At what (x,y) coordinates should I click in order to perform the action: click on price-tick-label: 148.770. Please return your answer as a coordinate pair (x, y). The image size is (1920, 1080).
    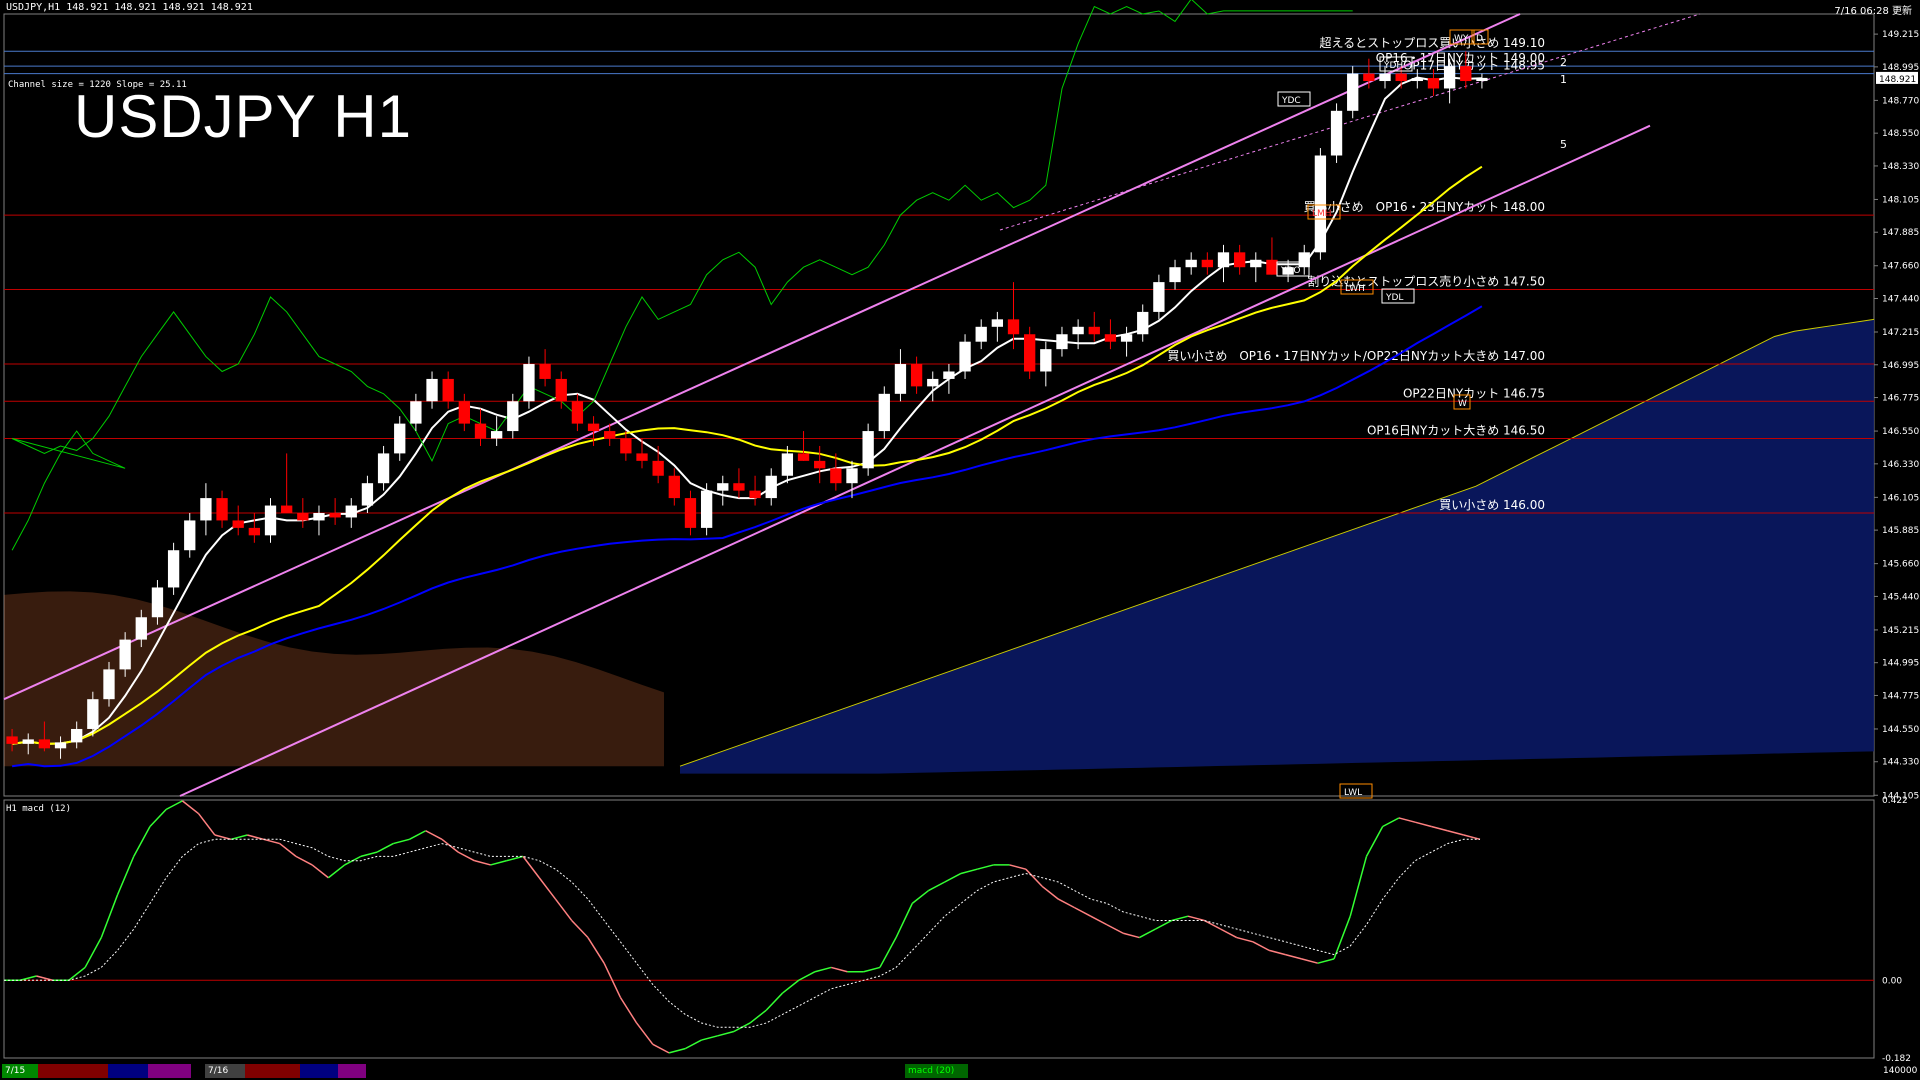
    Looking at the image, I should click on (1900, 101).